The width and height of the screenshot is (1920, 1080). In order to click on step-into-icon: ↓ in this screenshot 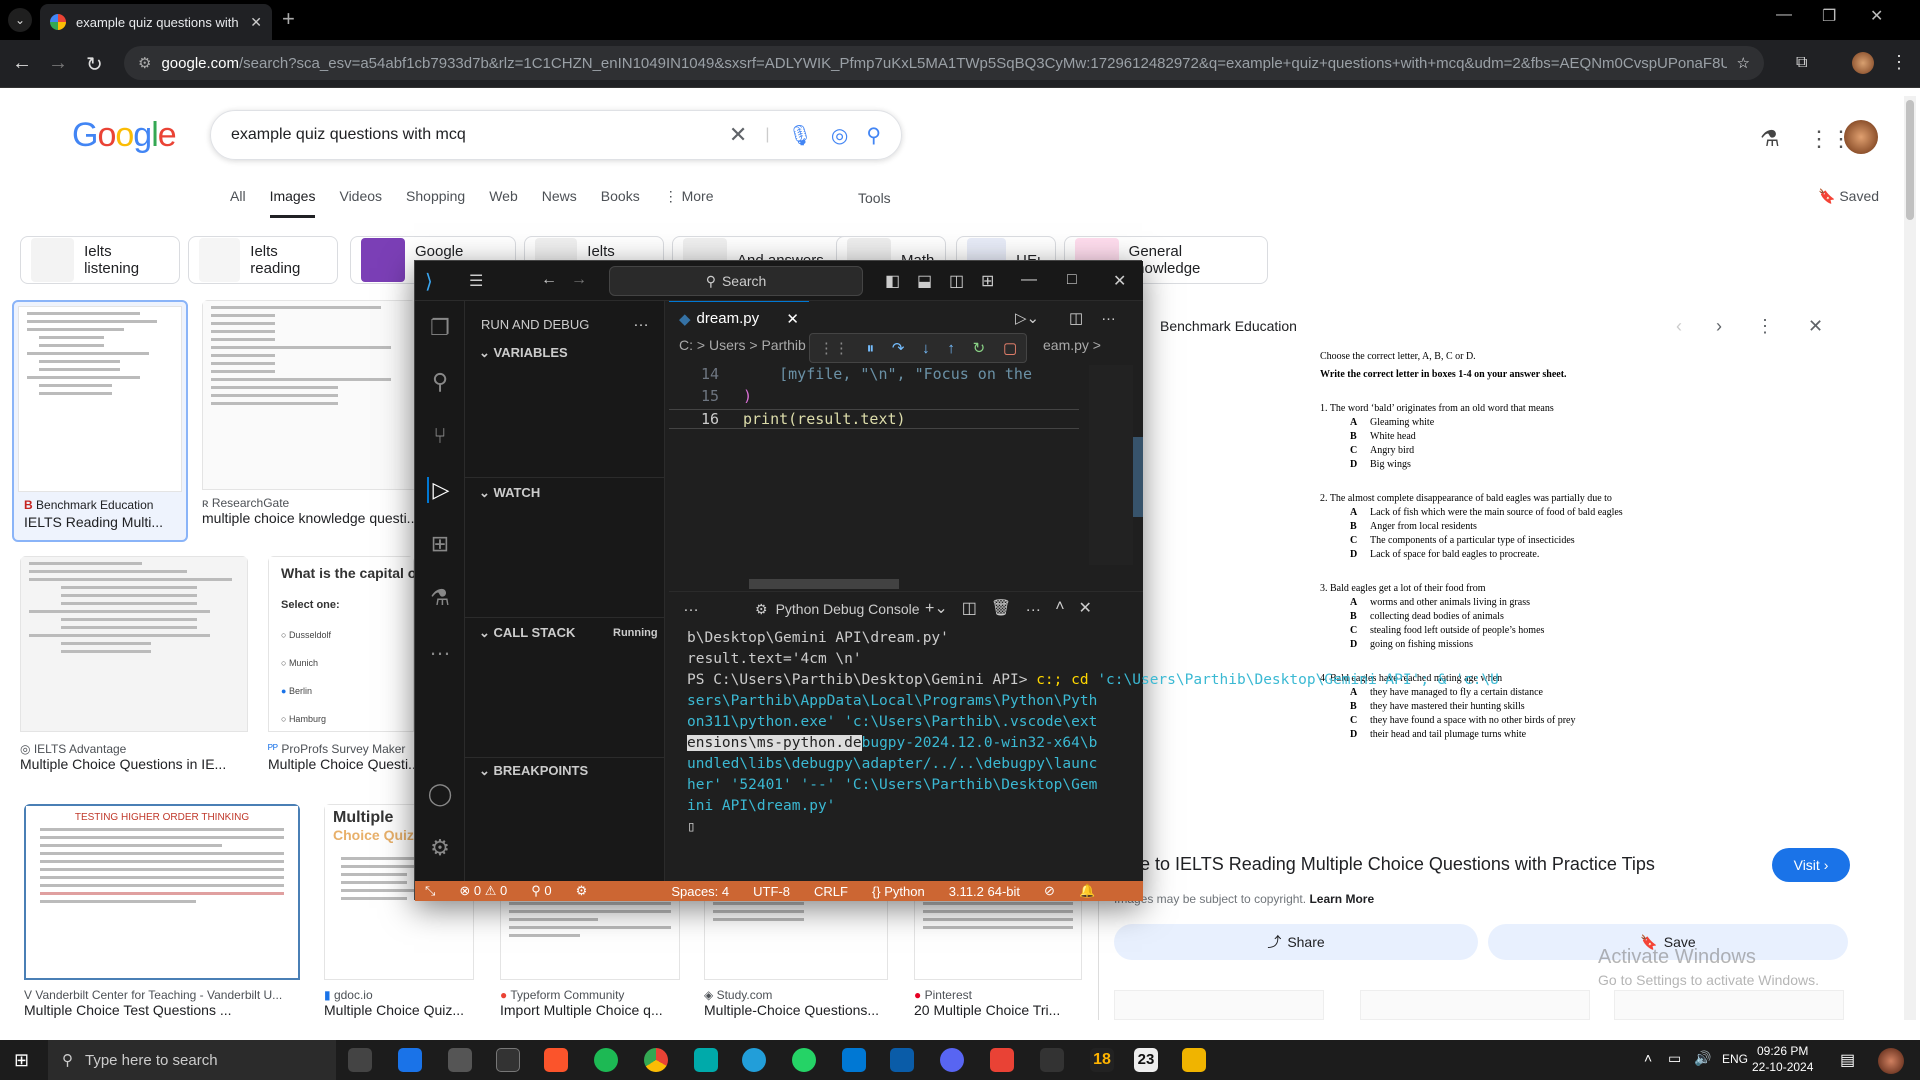, I will do `click(926, 348)`.